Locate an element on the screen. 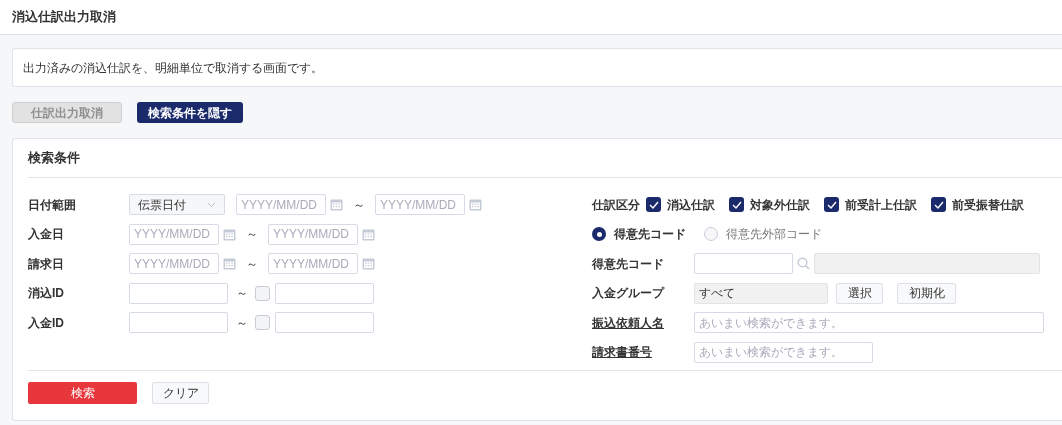 This screenshot has width=1062, height=425. field-label: 入金ID is located at coordinates (46, 323).